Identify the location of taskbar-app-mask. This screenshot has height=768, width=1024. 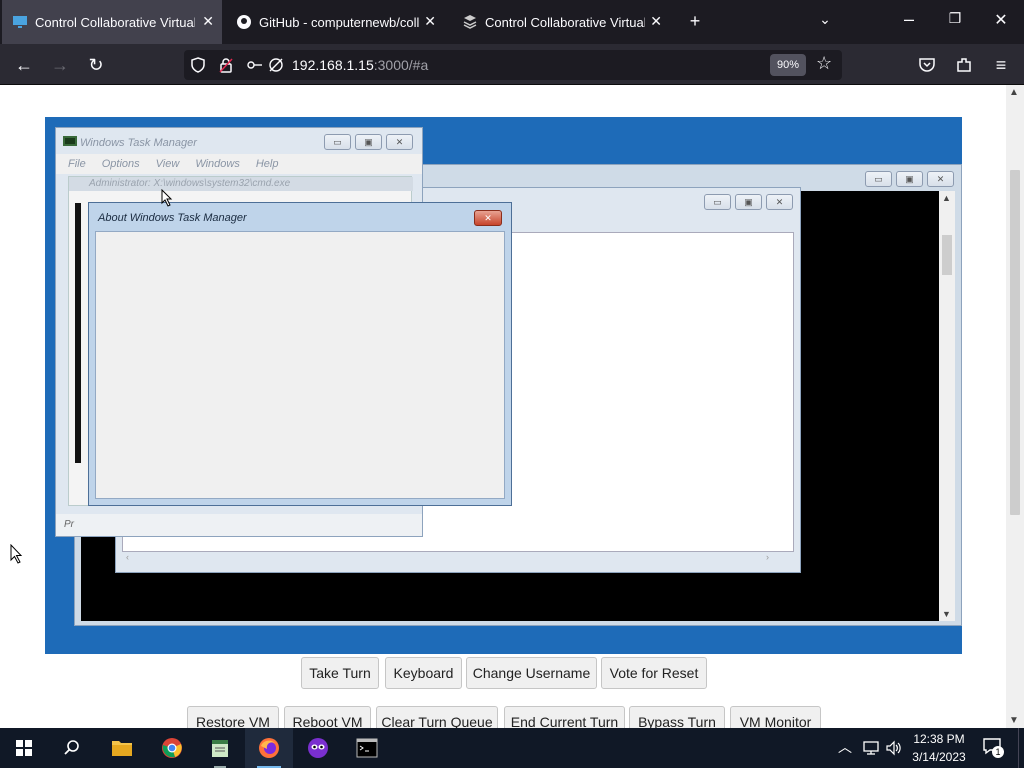
(318, 748).